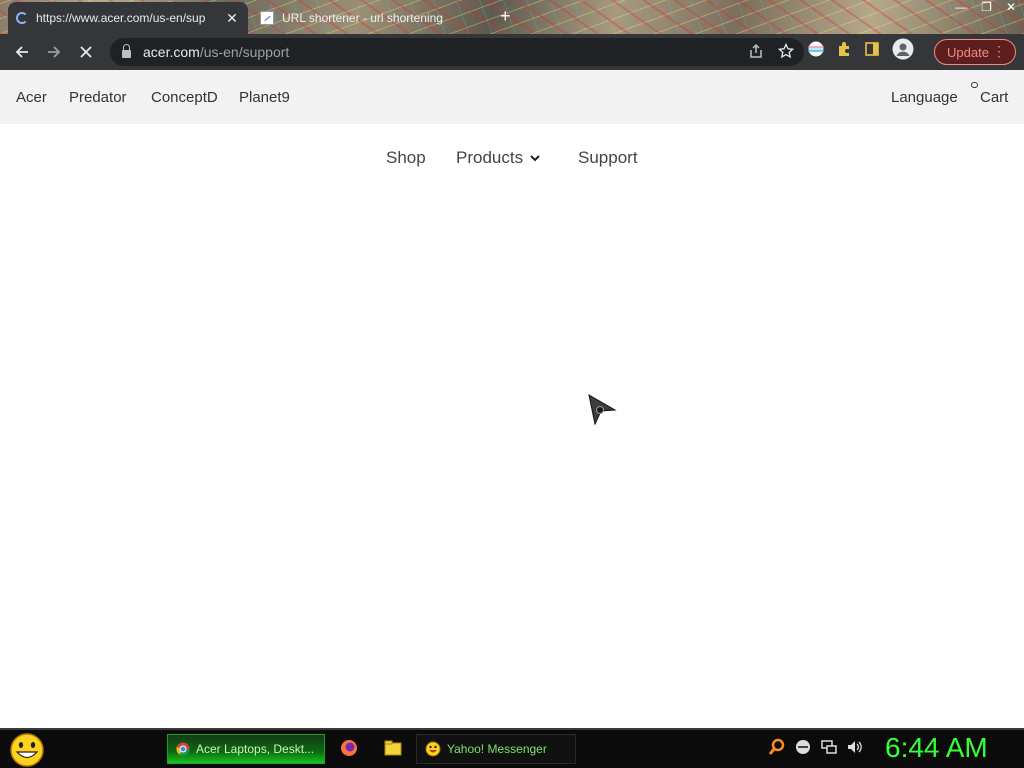  Describe the element at coordinates (936, 748) in the screenshot. I see `taskbar-clock: 6:44 AM` at that location.